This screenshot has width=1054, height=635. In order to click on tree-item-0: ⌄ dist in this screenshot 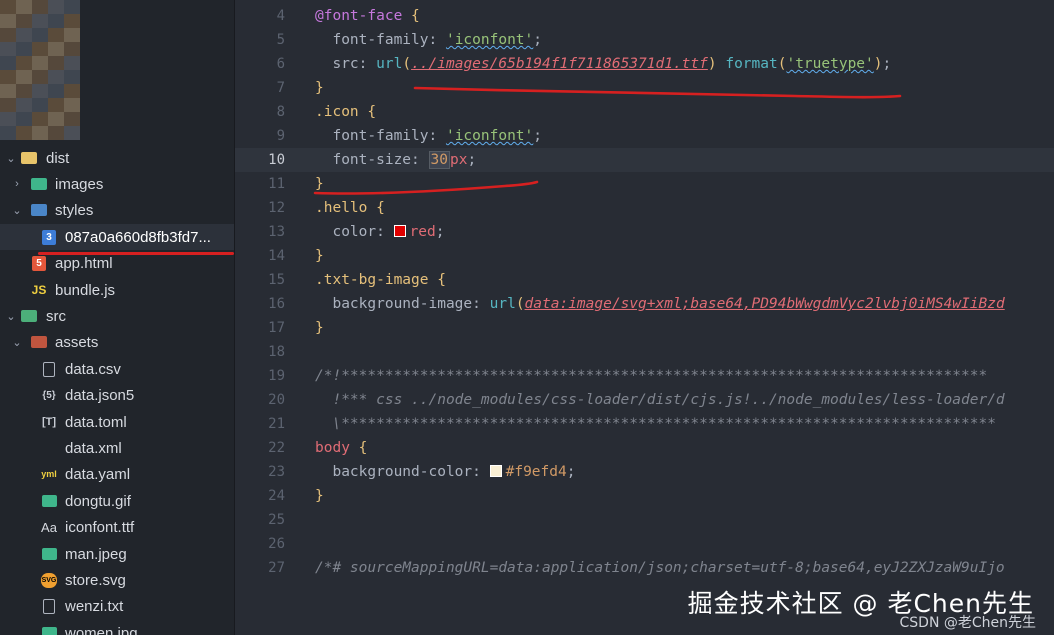, I will do `click(117, 158)`.